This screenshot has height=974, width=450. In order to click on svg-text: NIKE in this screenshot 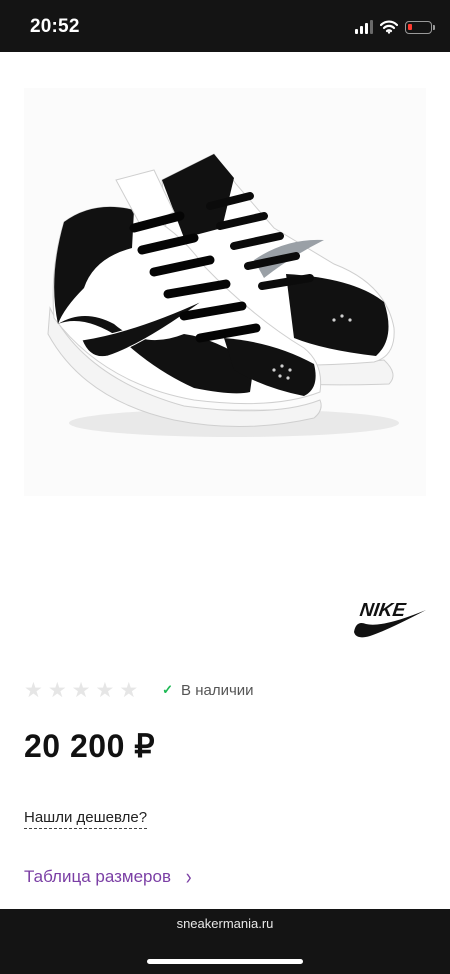, I will do `click(383, 610)`.